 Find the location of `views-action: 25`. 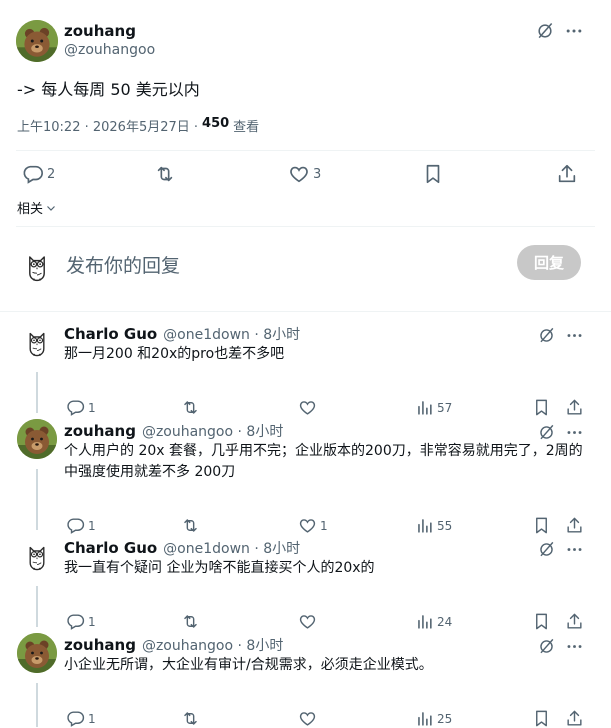

views-action: 25 is located at coordinates (433, 718).